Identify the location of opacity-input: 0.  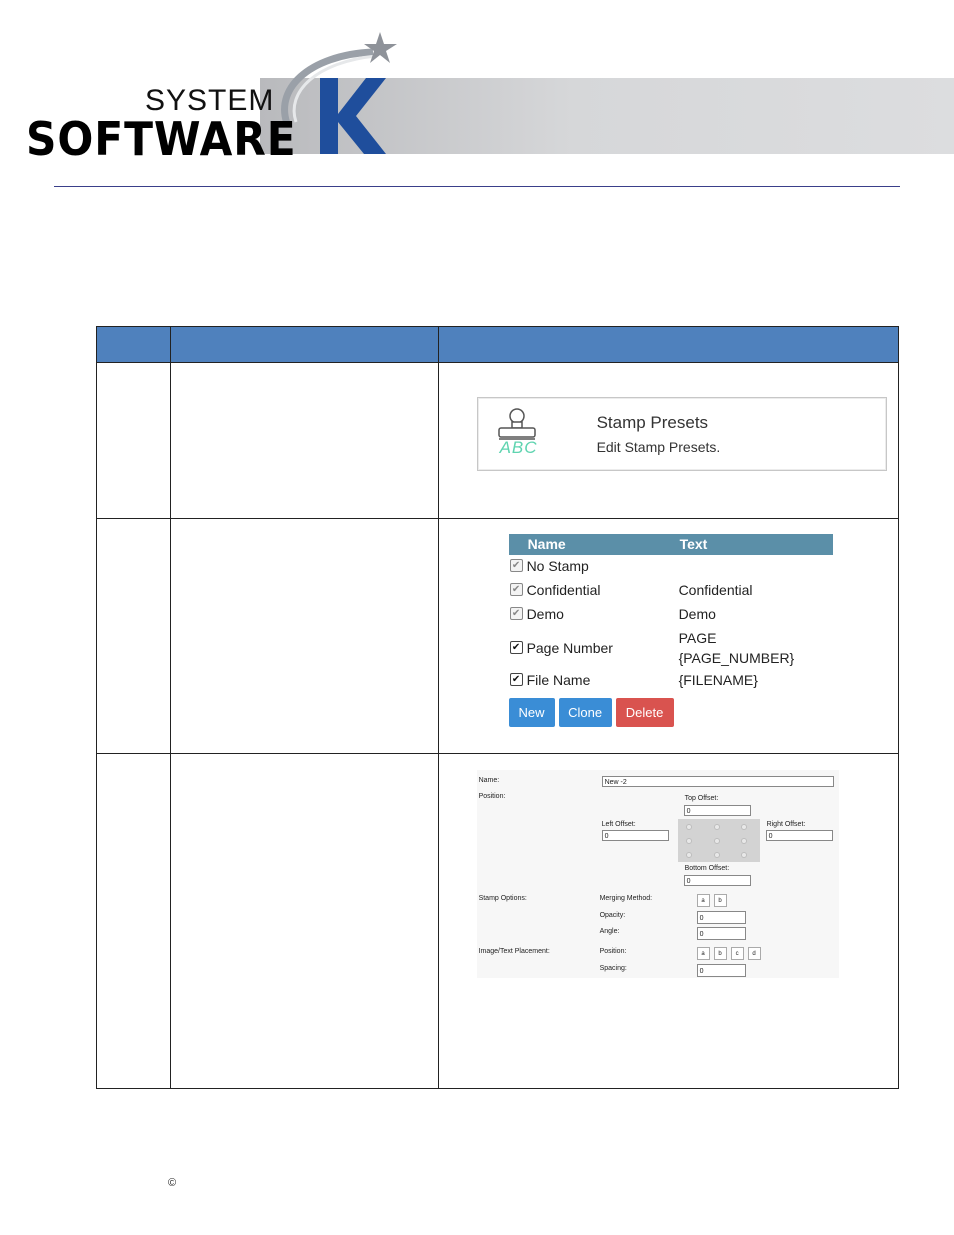
(721, 917).